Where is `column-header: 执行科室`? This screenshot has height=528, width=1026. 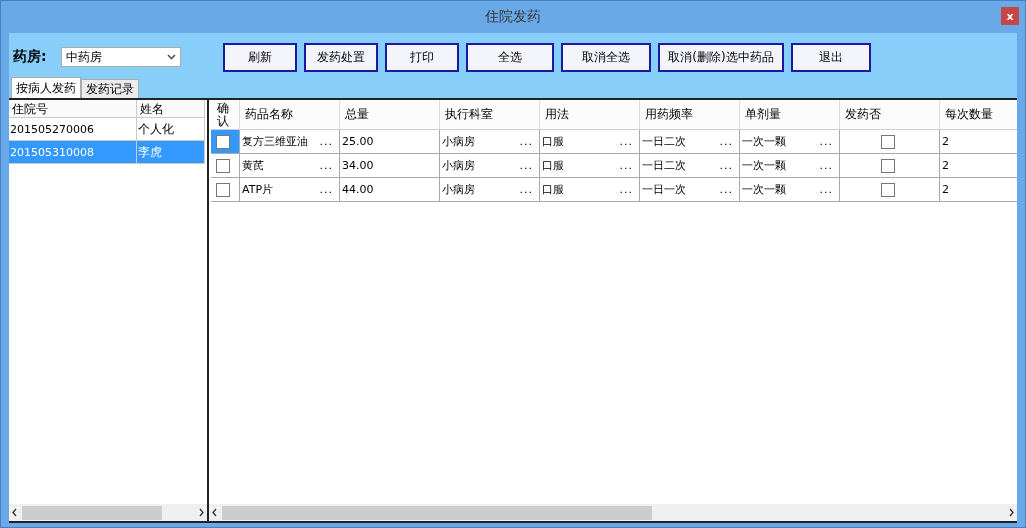
column-header: 执行科室 is located at coordinates (490, 115).